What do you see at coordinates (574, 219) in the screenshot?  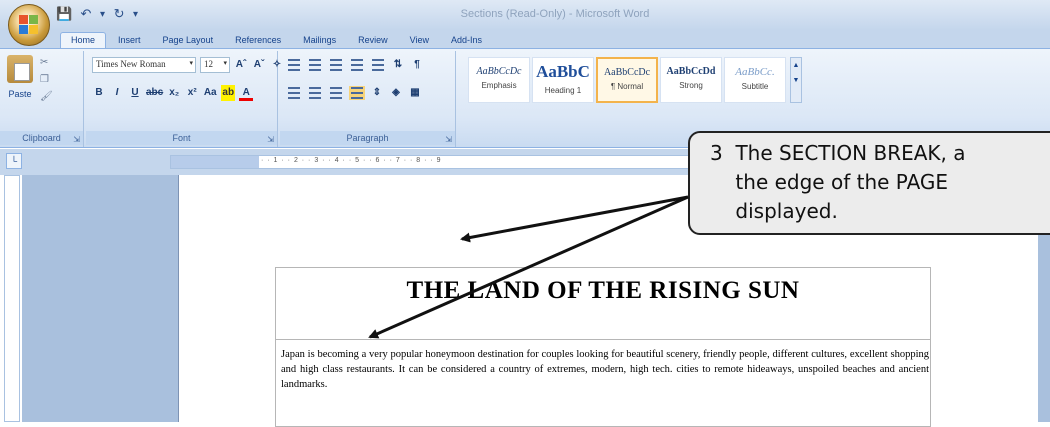 I see `arrow-to-page-edge` at bounding box center [574, 219].